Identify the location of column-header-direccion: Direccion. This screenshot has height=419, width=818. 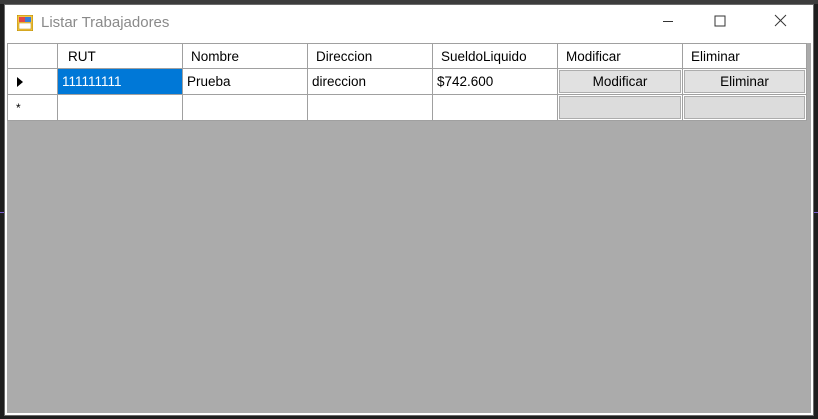
(370, 56).